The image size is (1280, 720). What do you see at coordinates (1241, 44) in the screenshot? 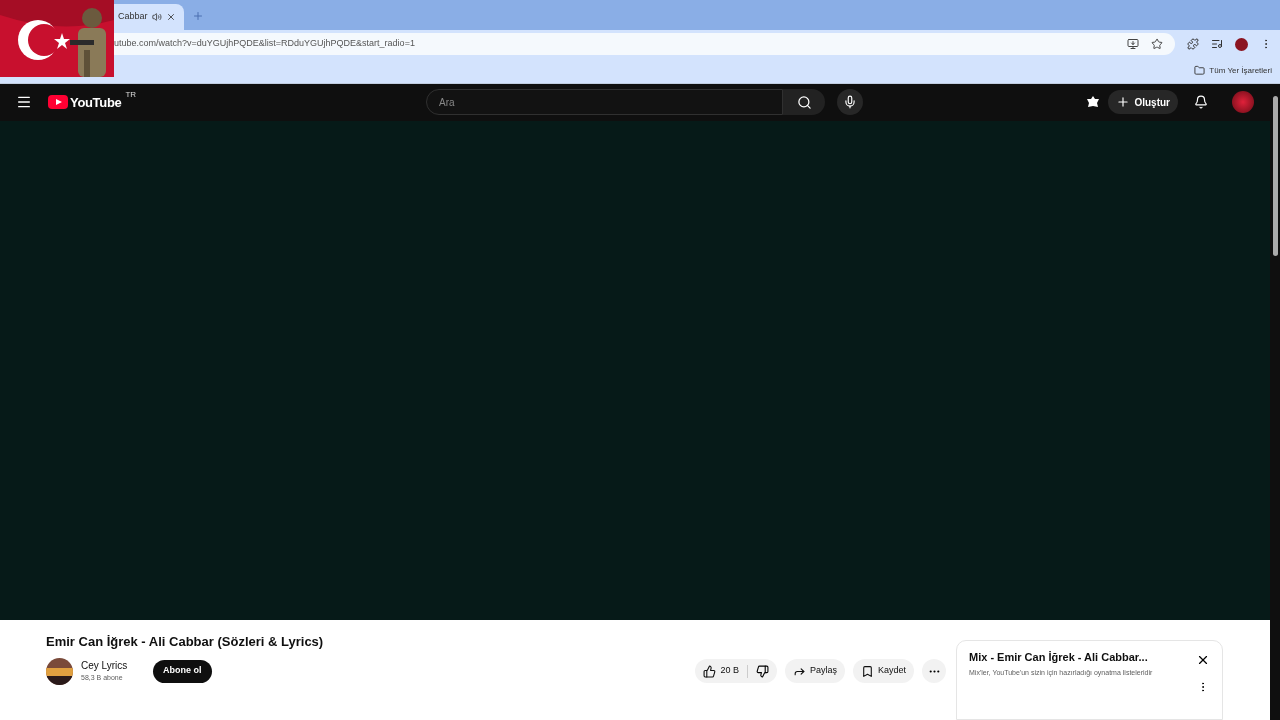
I see `profile-avatar` at bounding box center [1241, 44].